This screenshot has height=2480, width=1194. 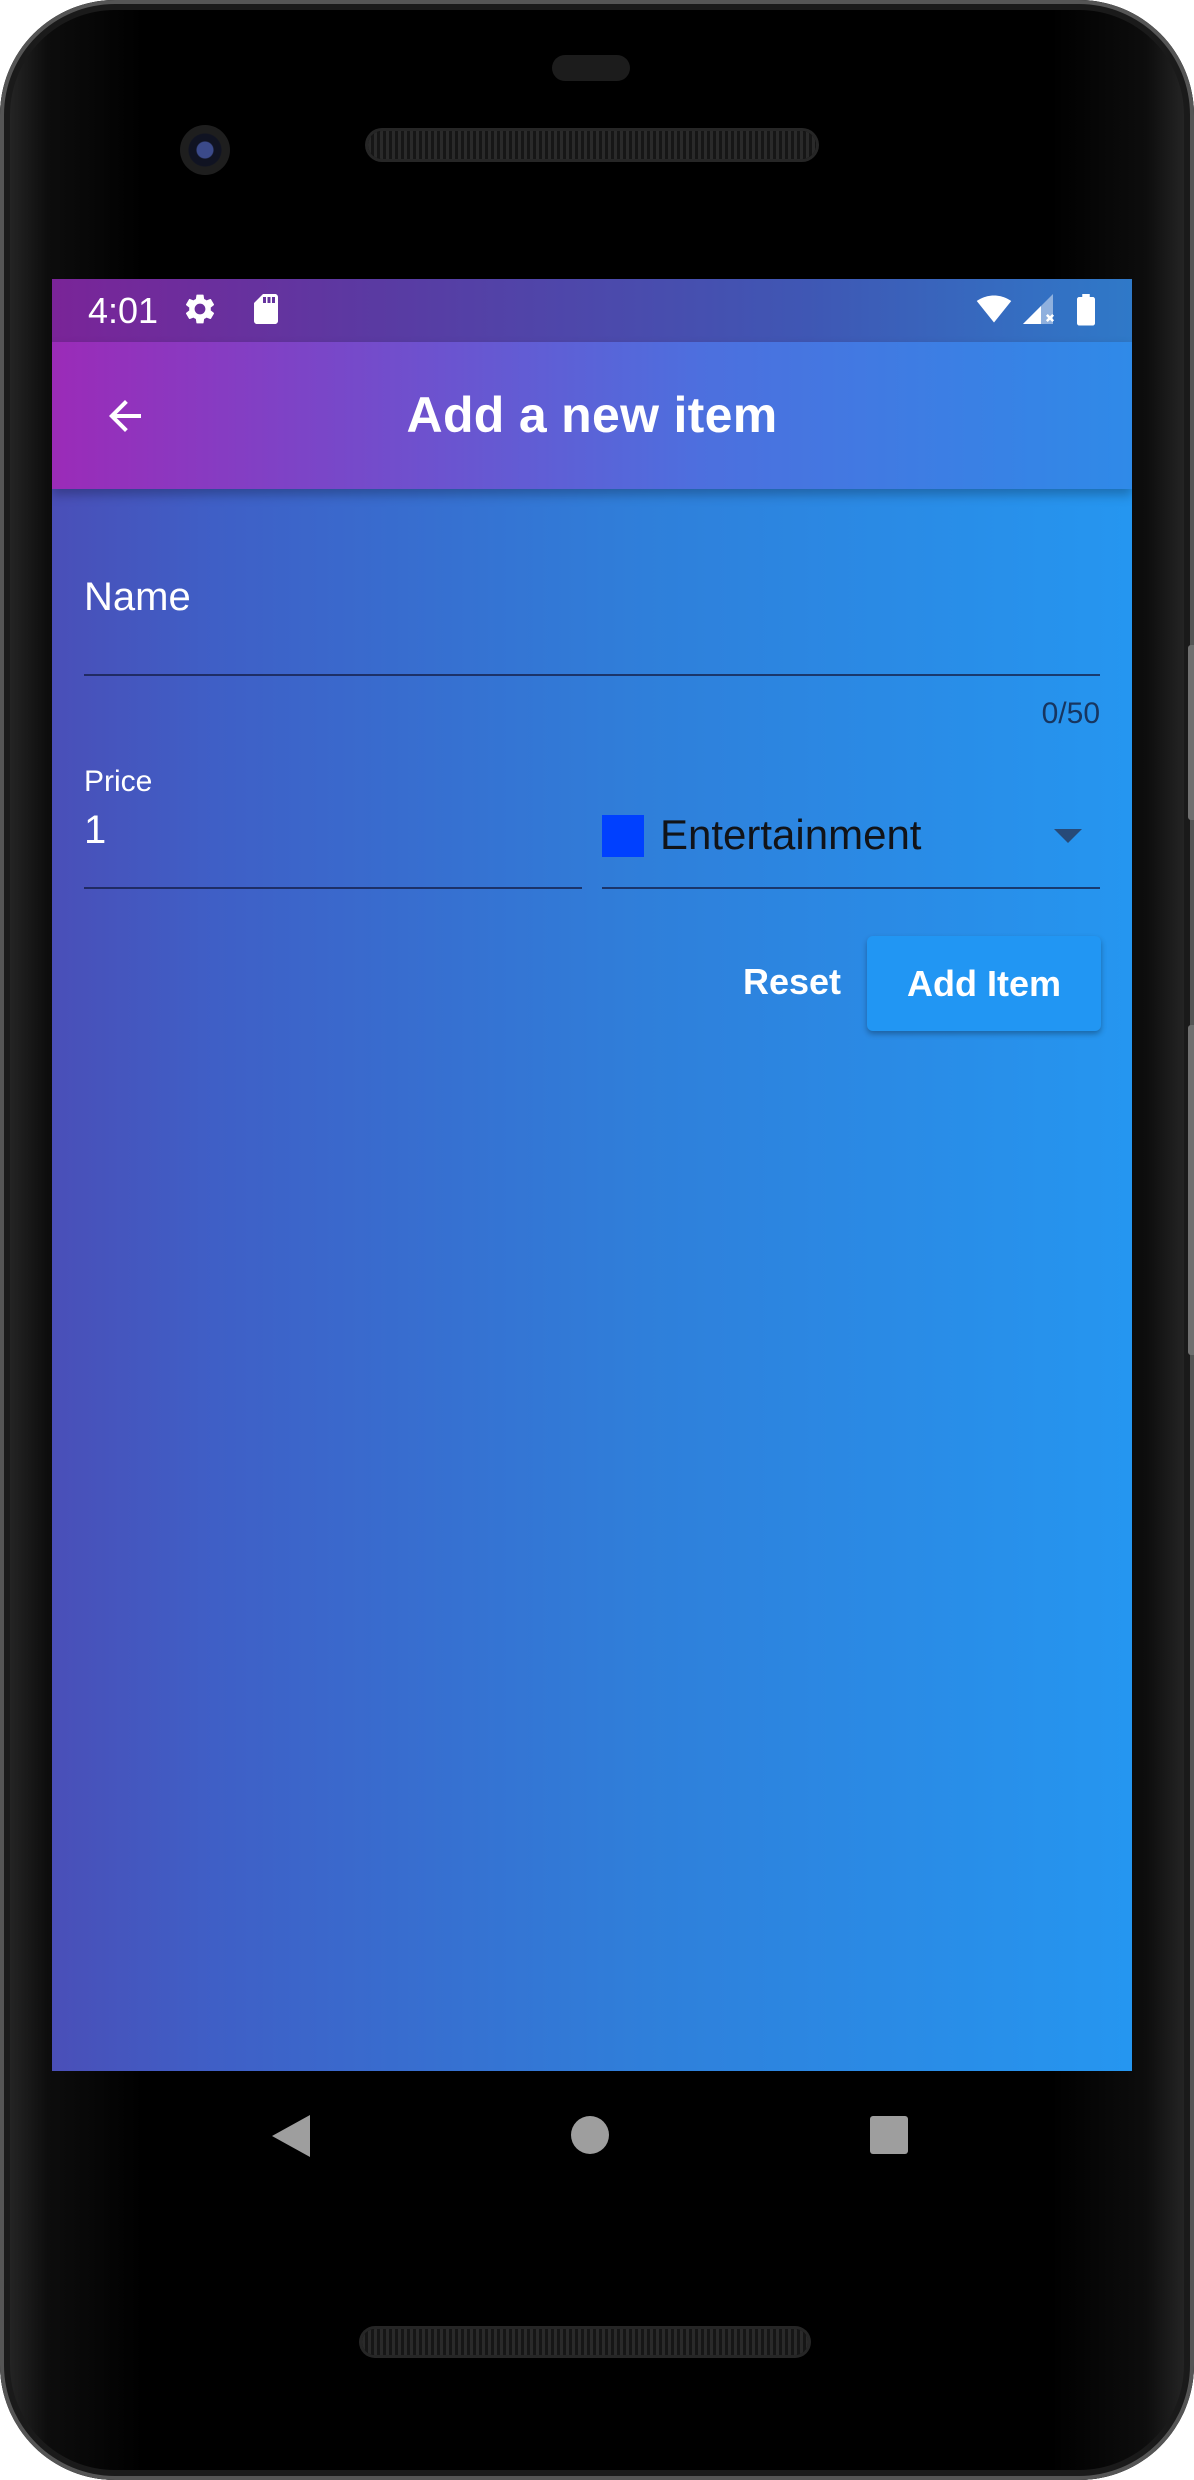 What do you see at coordinates (1070, 713) in the screenshot?
I see `name-character-counter: 0/50` at bounding box center [1070, 713].